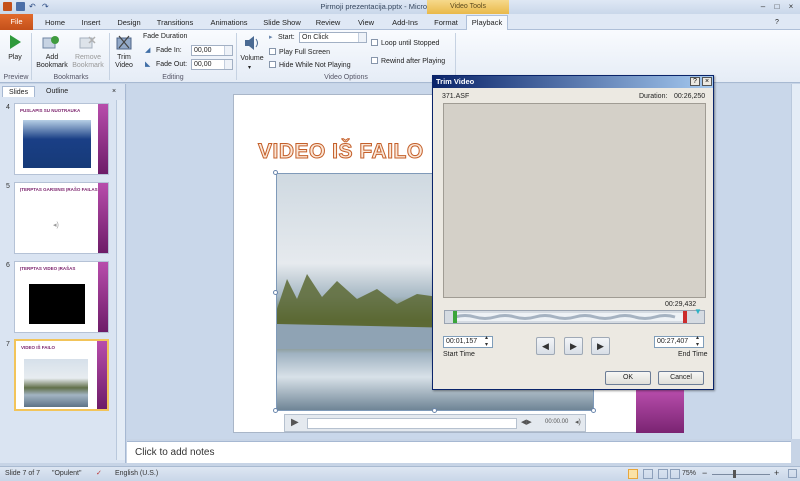 The height and width of the screenshot is (481, 800). What do you see at coordinates (286, 37) in the screenshot?
I see `start-label: Start:` at bounding box center [286, 37].